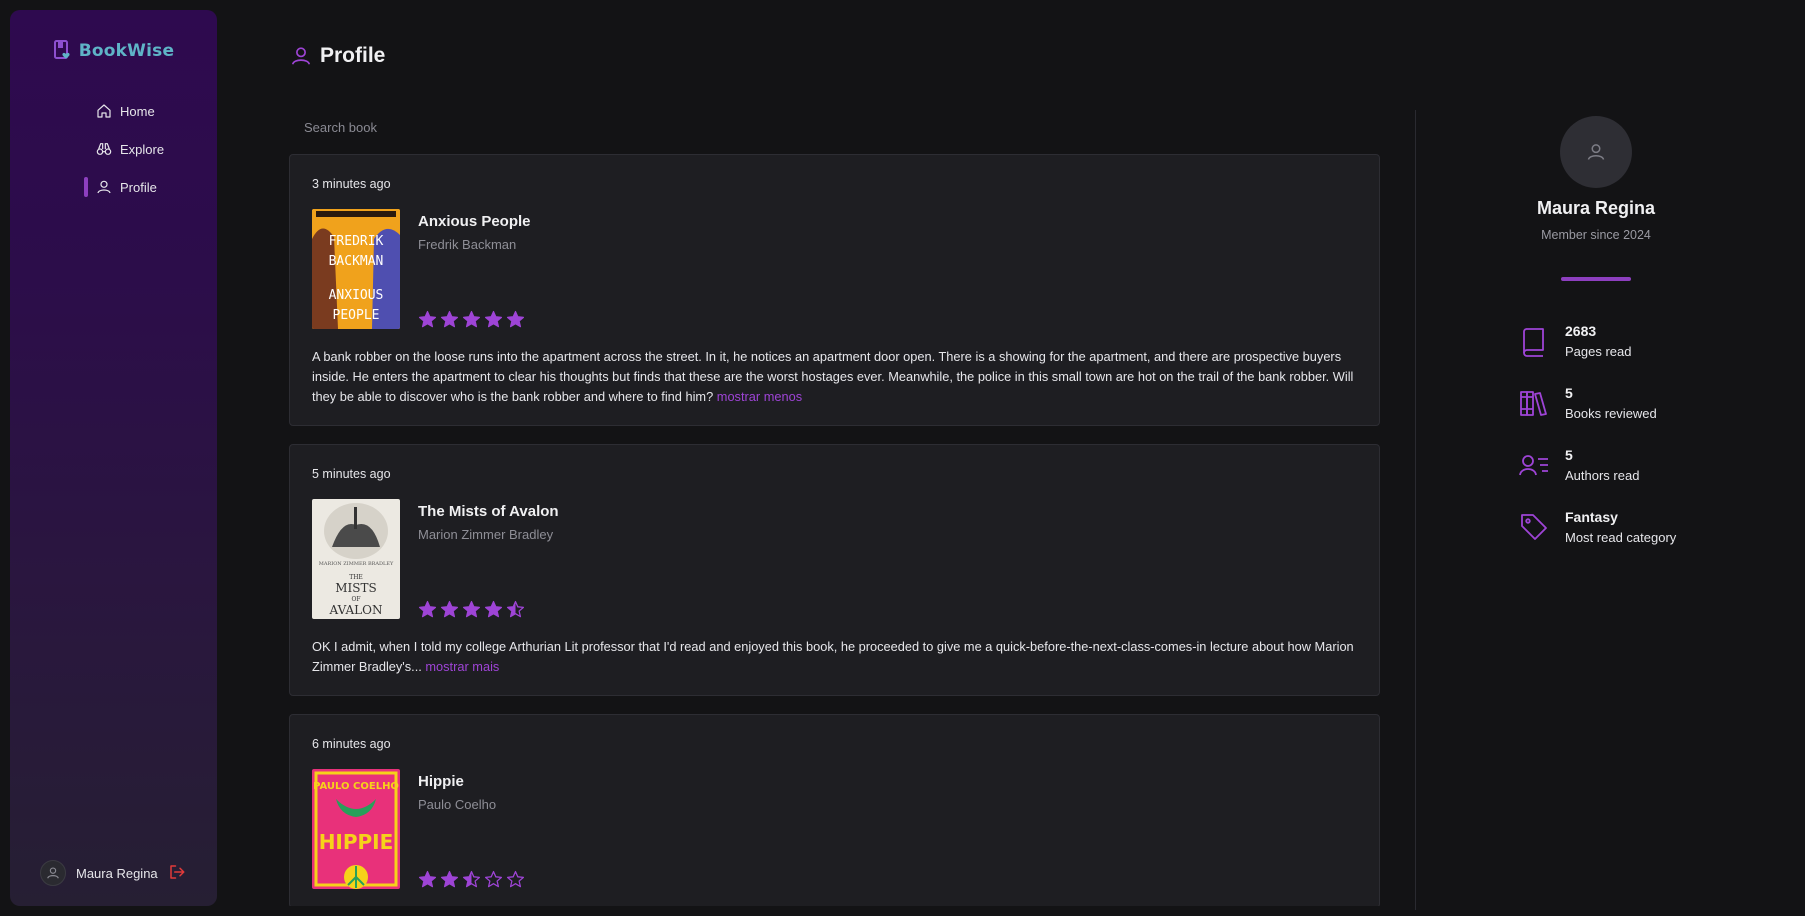  I want to click on stat-books-reviewed: 5 Books reviewed, so click(1597, 403).